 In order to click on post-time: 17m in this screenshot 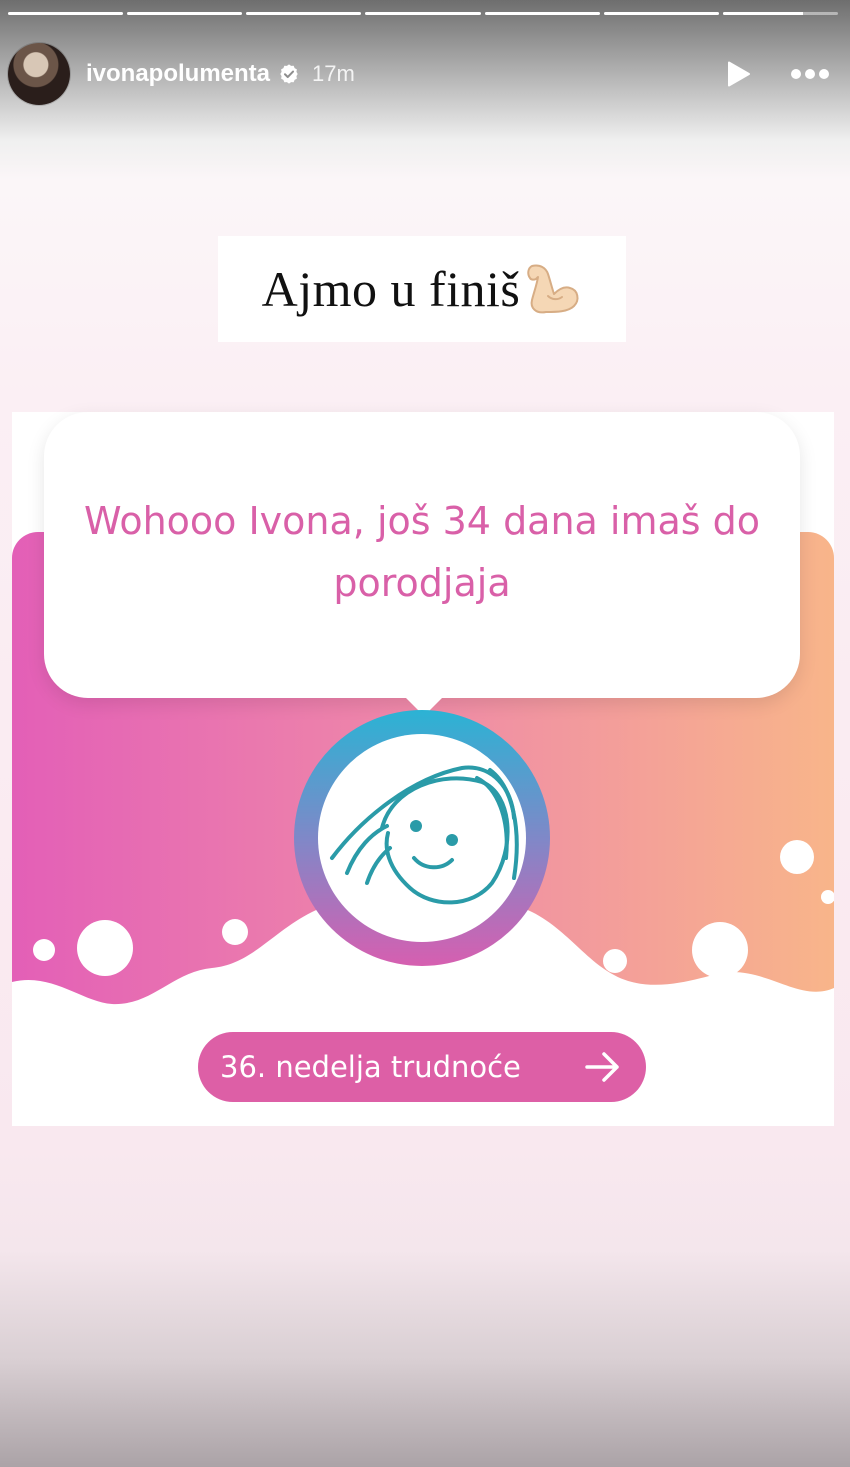, I will do `click(333, 73)`.